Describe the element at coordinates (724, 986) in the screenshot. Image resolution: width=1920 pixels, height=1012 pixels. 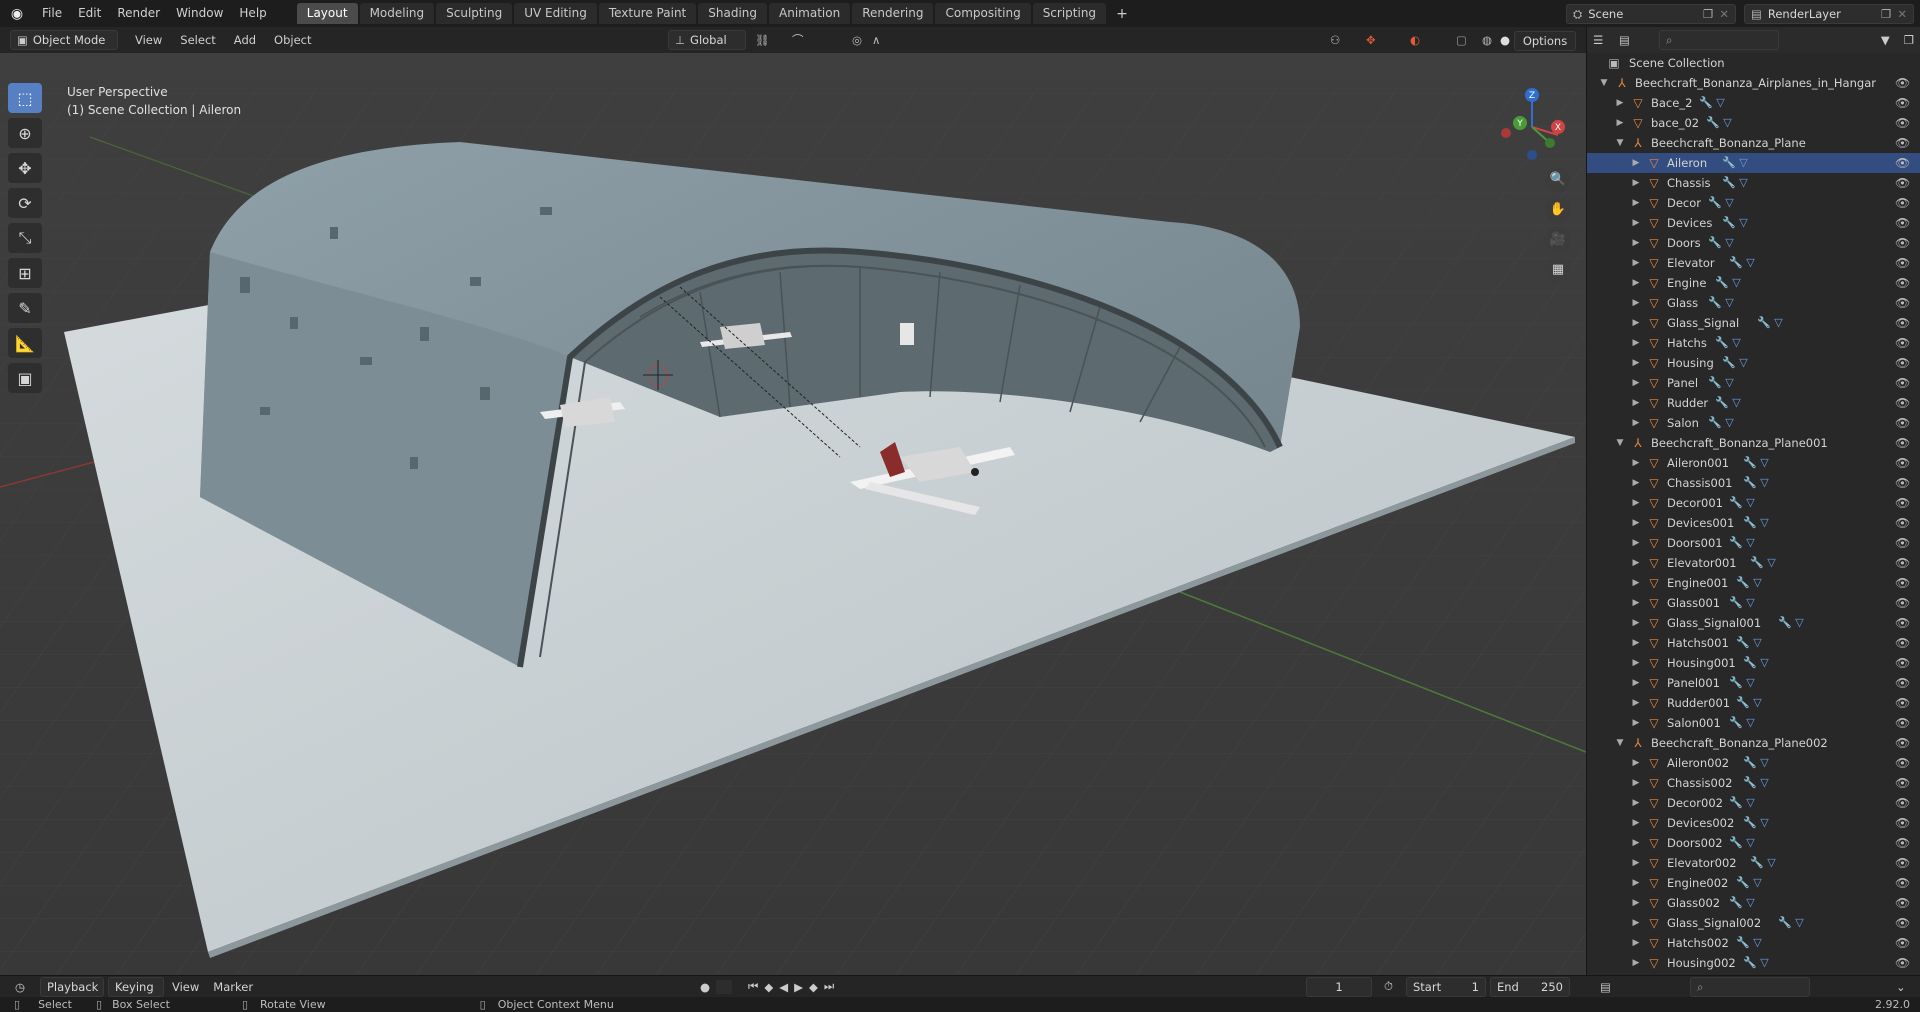
I see `keying-set-icon` at that location.